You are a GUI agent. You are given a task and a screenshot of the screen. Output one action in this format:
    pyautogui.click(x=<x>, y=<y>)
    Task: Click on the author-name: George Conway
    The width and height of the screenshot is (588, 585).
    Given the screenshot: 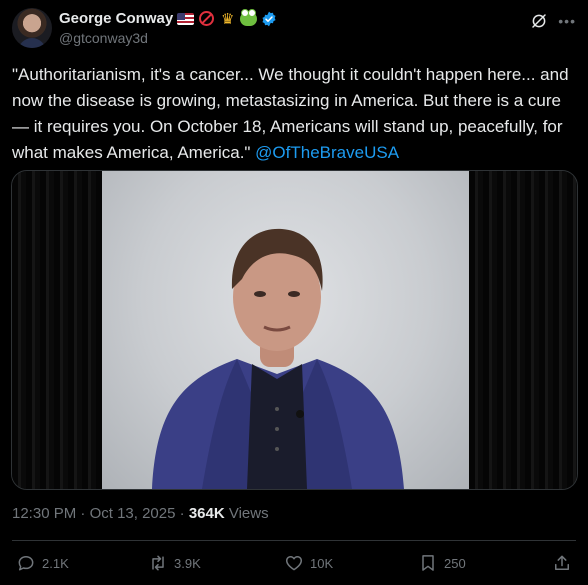 What is the action you would take?
    pyautogui.click(x=116, y=18)
    